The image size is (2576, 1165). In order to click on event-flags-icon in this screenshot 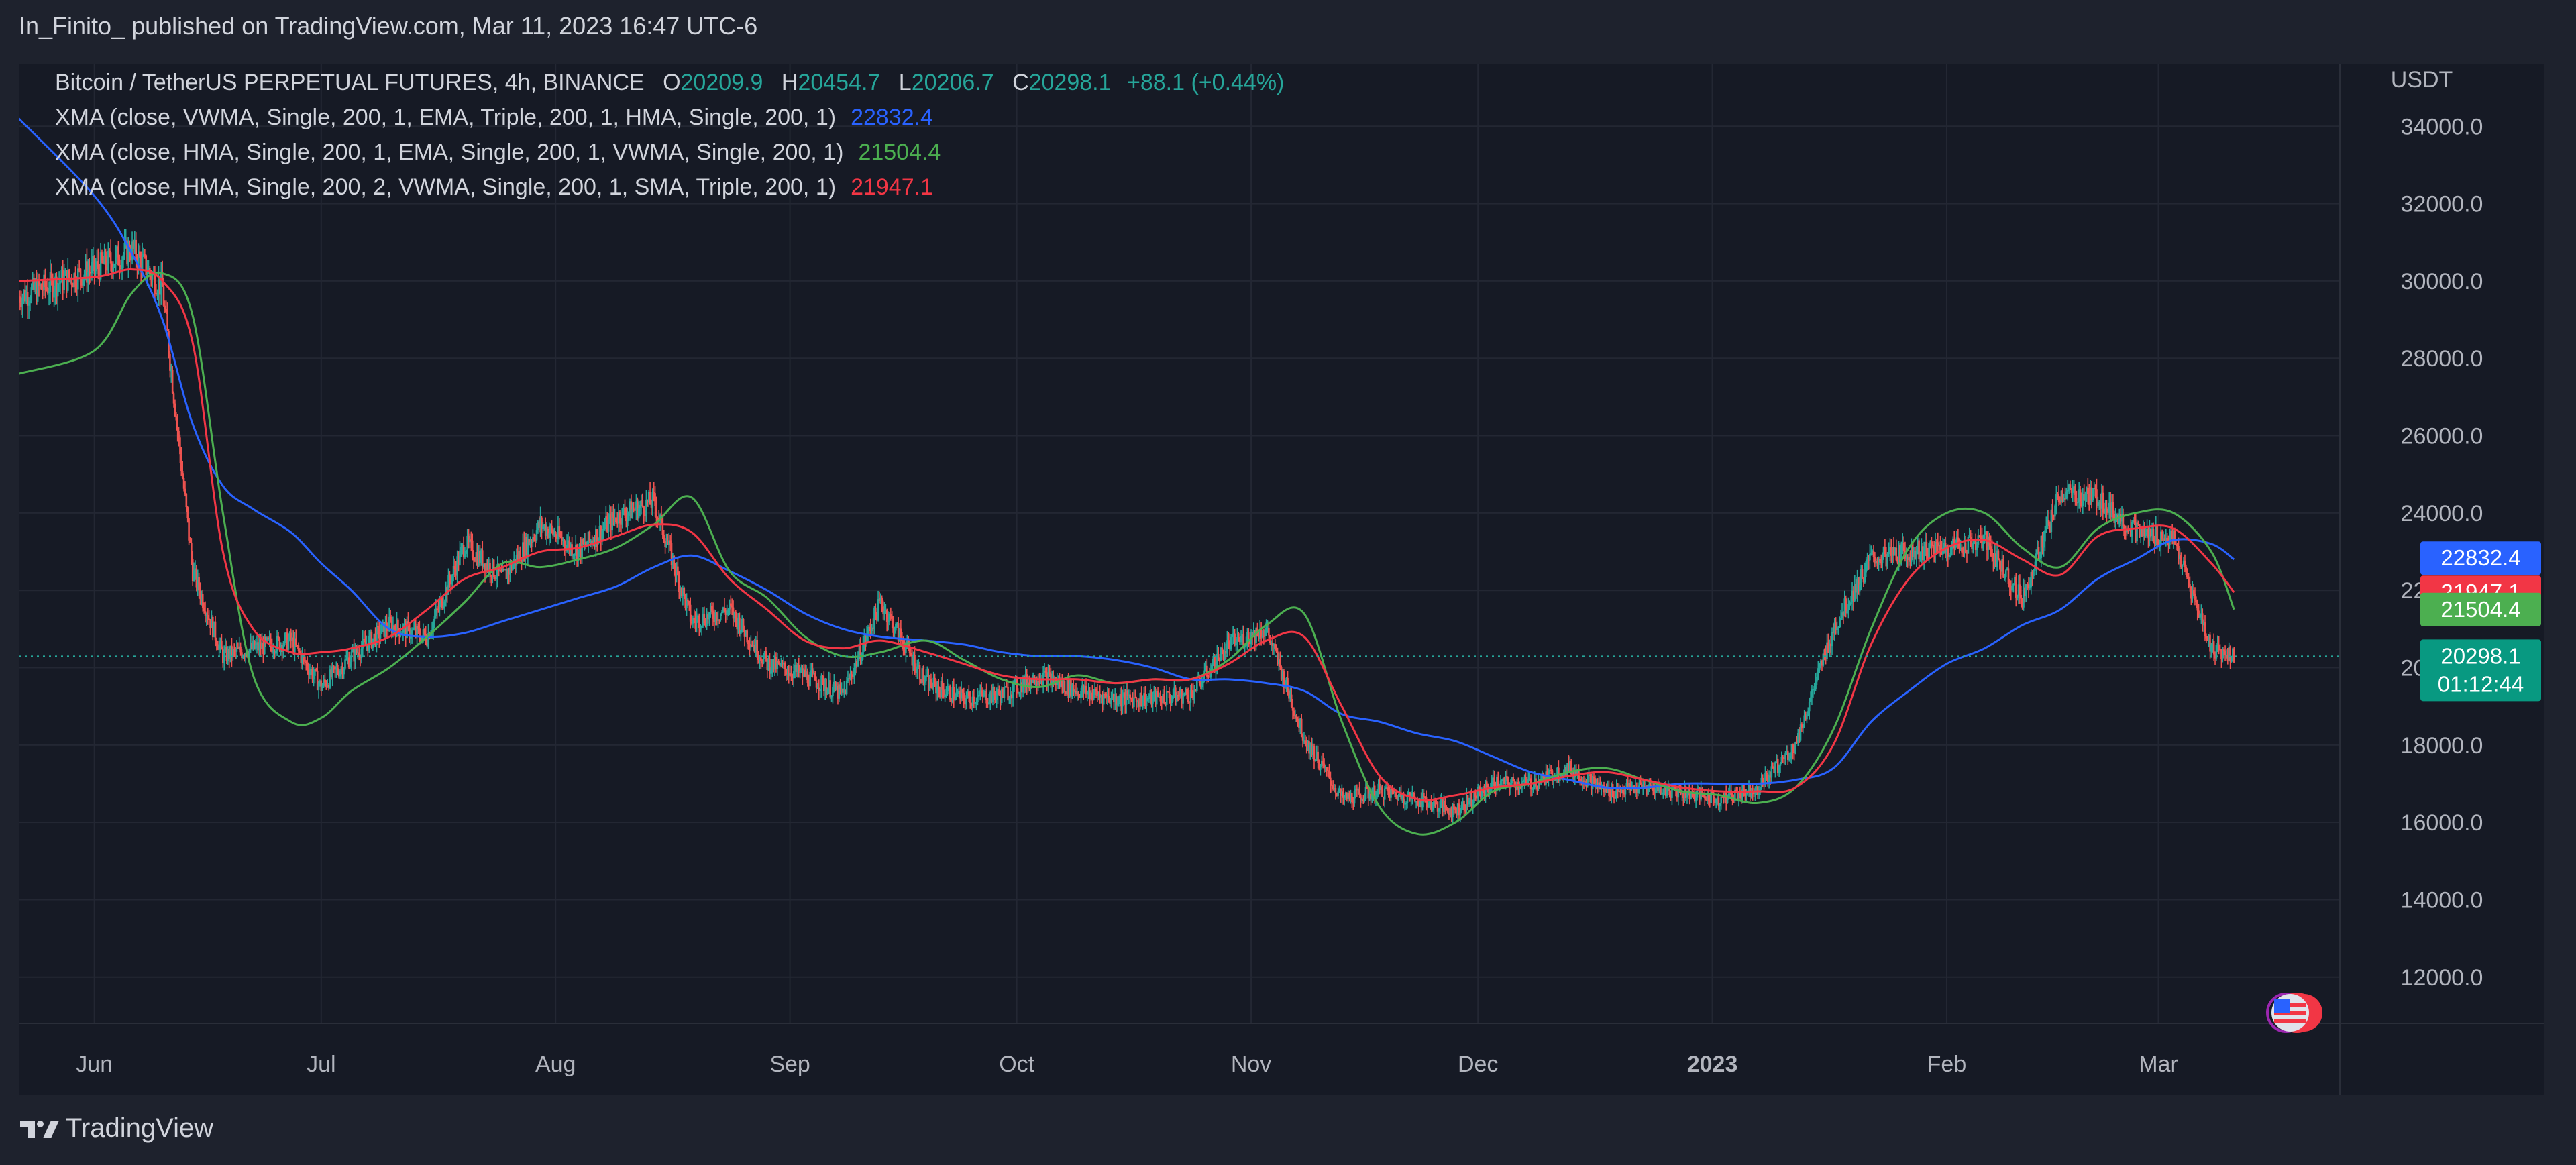, I will do `click(2294, 1013)`.